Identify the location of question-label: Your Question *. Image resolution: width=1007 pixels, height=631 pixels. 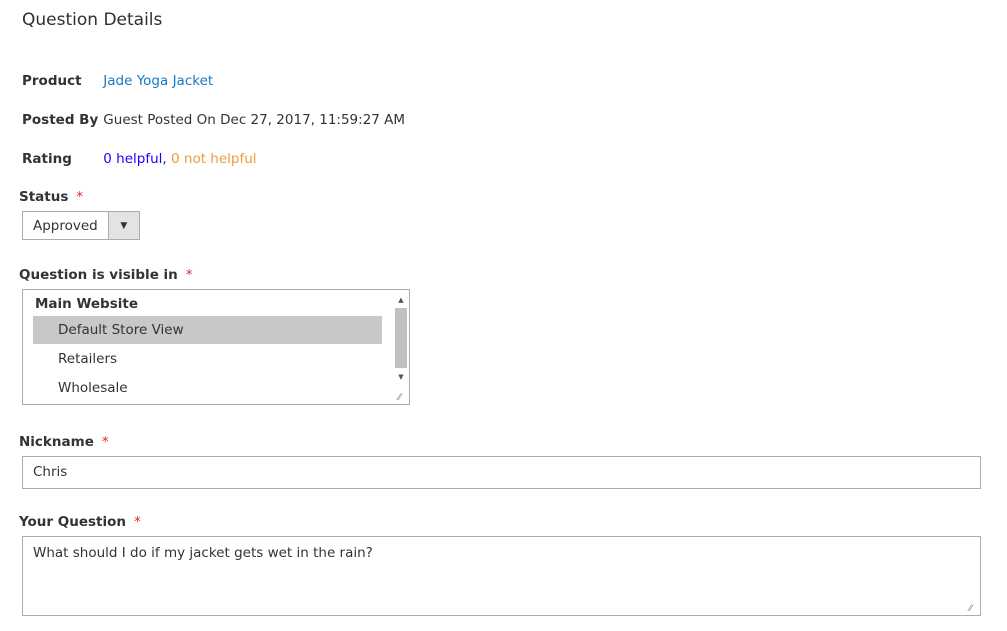
(80, 522).